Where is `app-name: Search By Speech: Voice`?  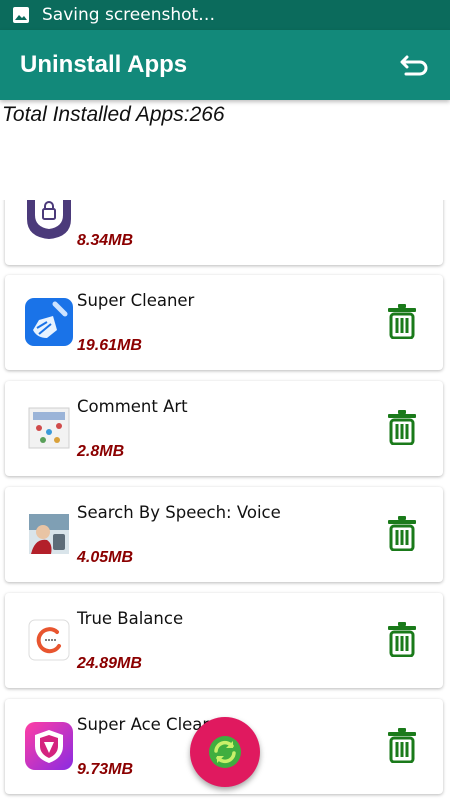
app-name: Search By Speech: Voice is located at coordinates (179, 512).